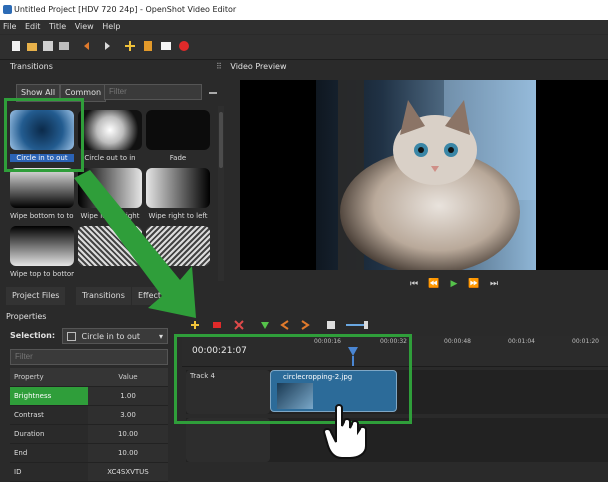  I want to click on property-value: 3.00, so click(128, 415).